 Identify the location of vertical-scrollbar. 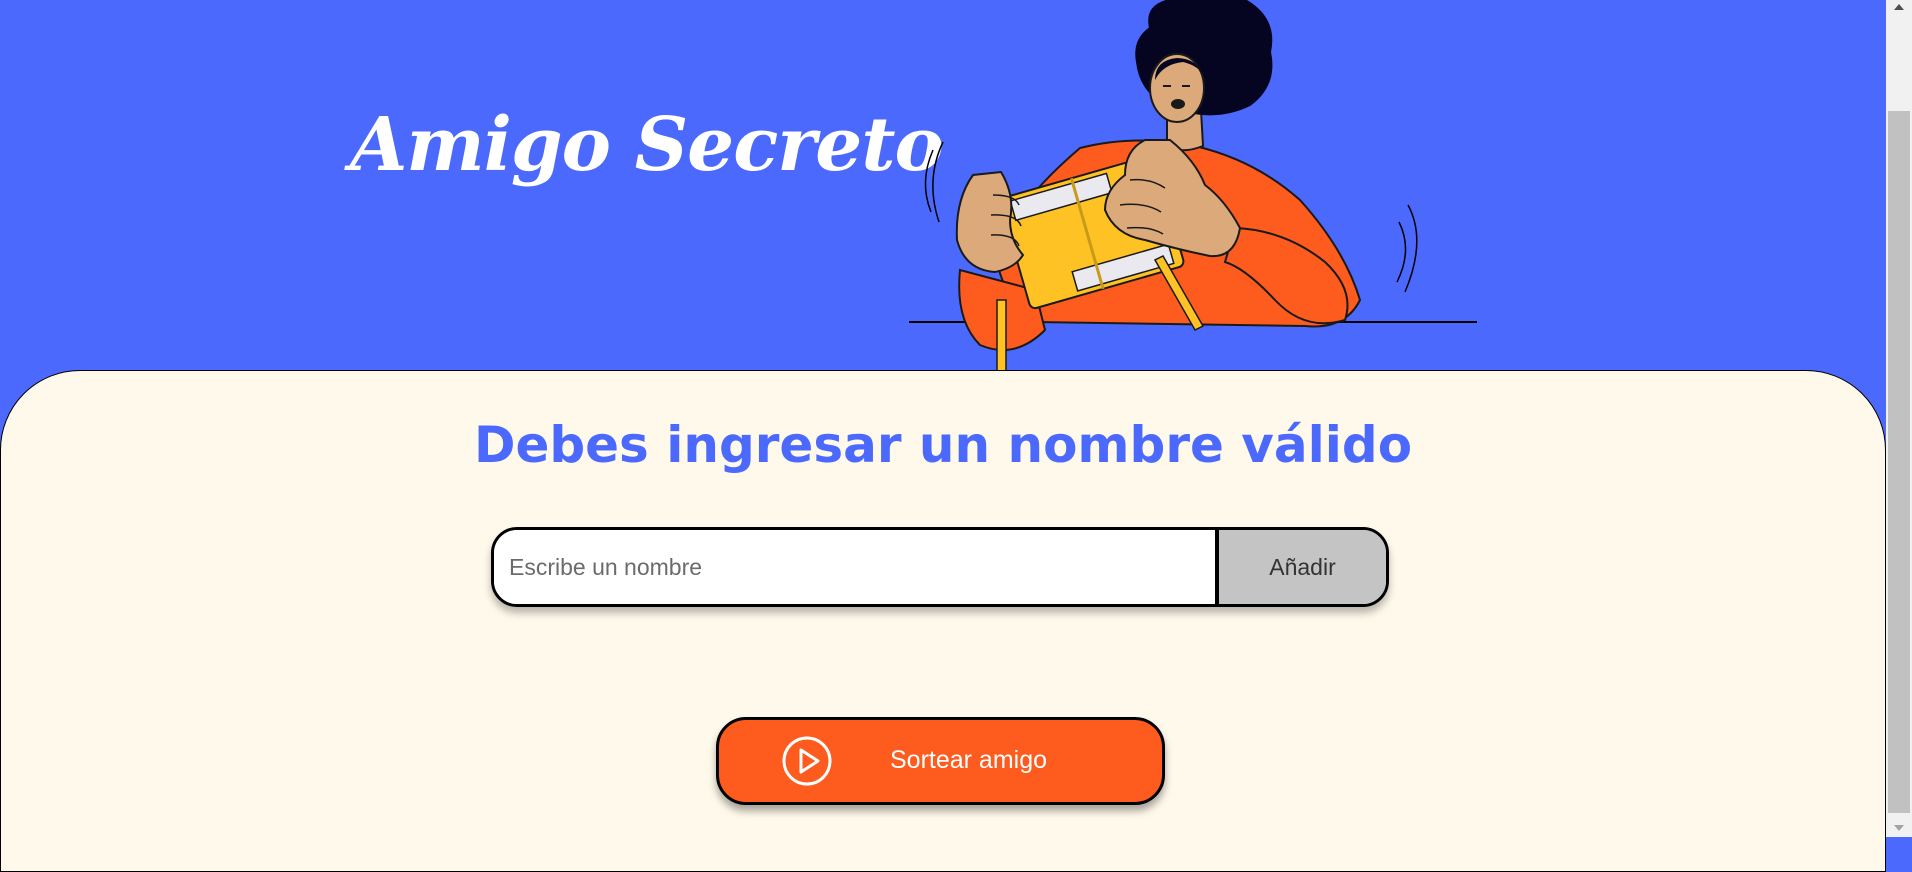
(1899, 418).